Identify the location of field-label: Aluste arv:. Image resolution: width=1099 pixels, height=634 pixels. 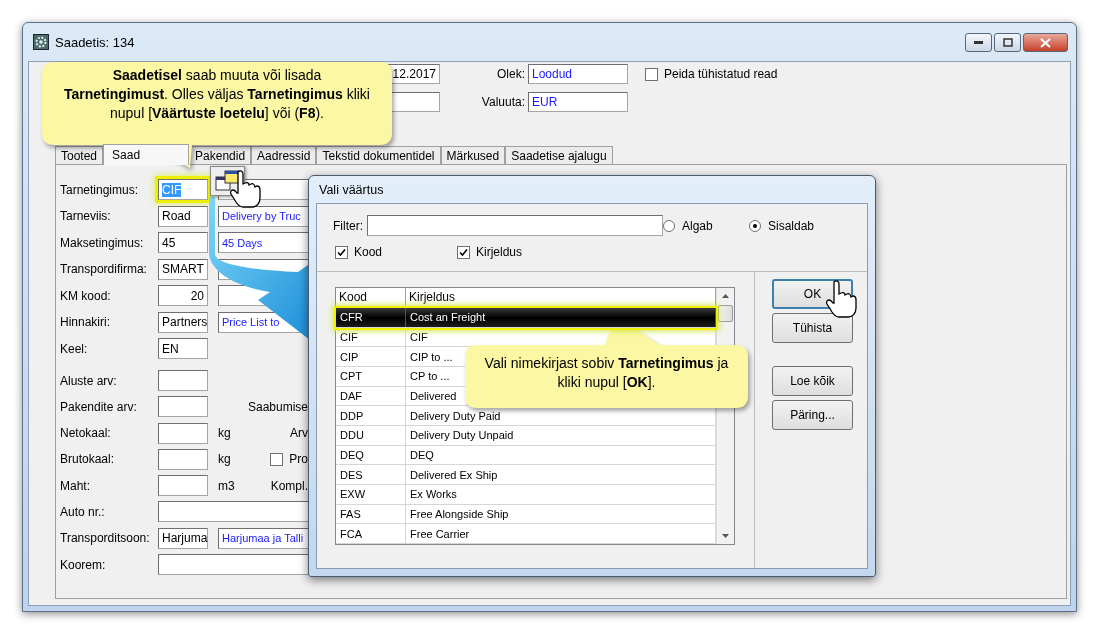
(89, 380).